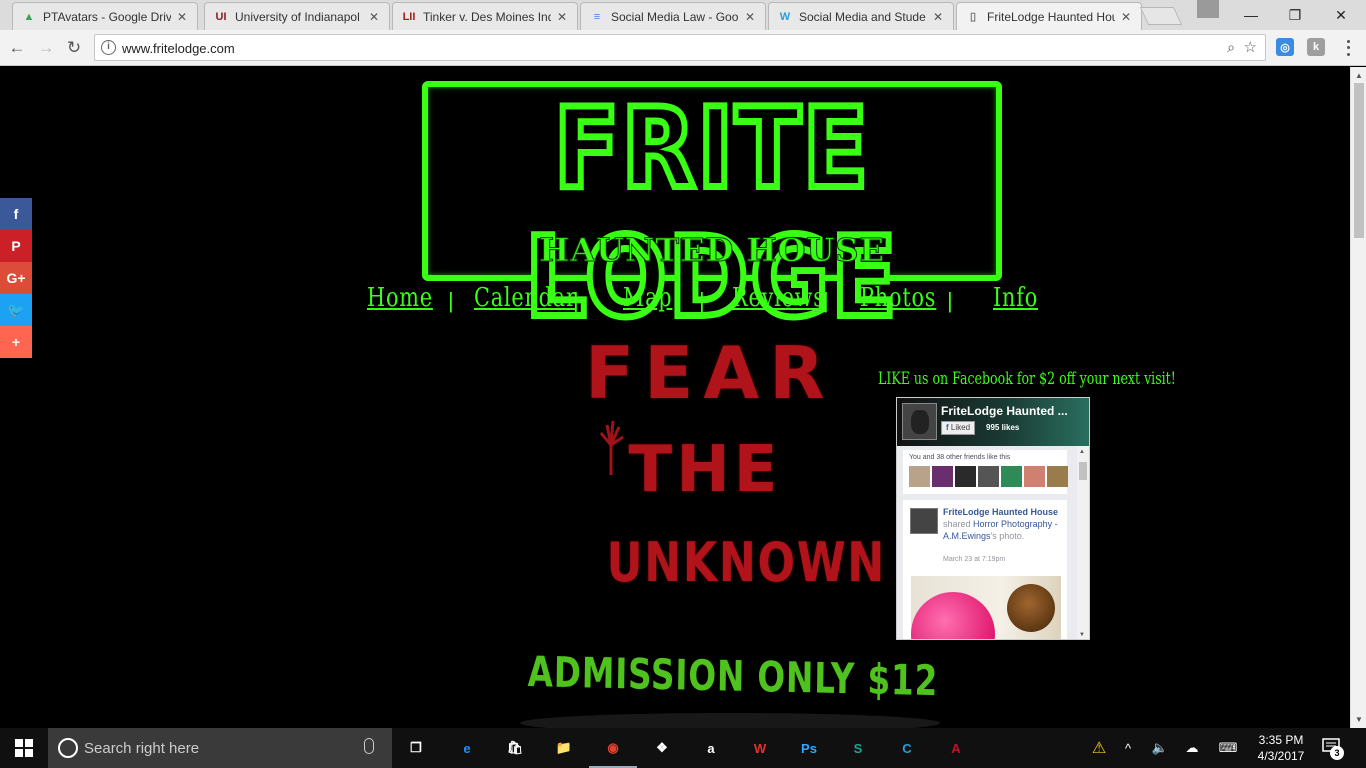  I want to click on google-plus-icon: G+, so click(16, 278).